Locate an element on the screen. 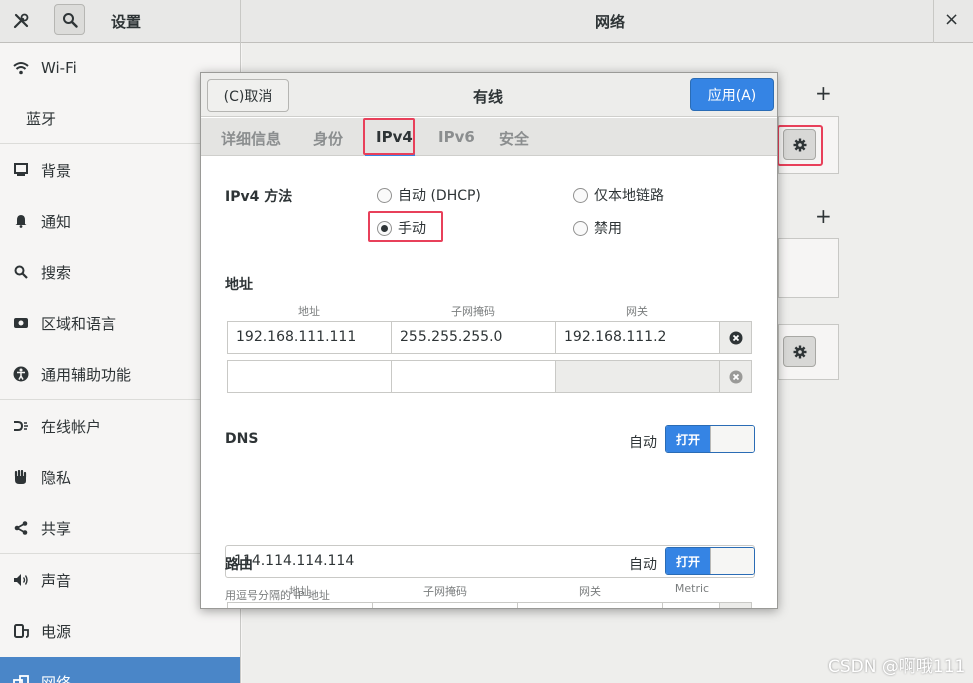 This screenshot has width=973, height=683. route-gateway-field is located at coordinates (590, 605).